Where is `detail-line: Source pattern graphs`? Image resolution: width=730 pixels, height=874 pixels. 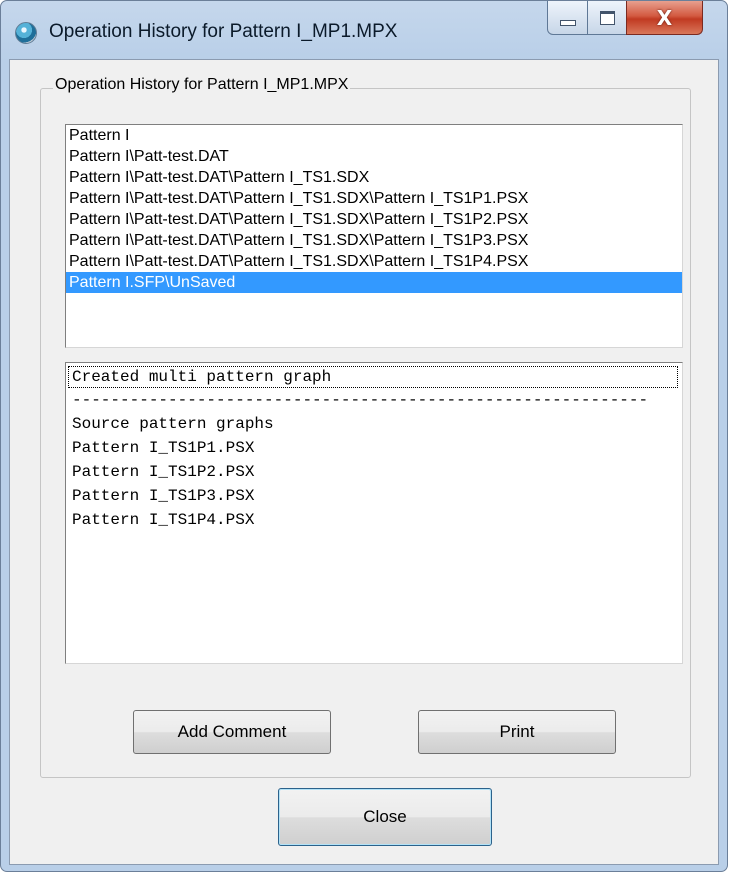
detail-line: Source pattern graphs is located at coordinates (173, 424).